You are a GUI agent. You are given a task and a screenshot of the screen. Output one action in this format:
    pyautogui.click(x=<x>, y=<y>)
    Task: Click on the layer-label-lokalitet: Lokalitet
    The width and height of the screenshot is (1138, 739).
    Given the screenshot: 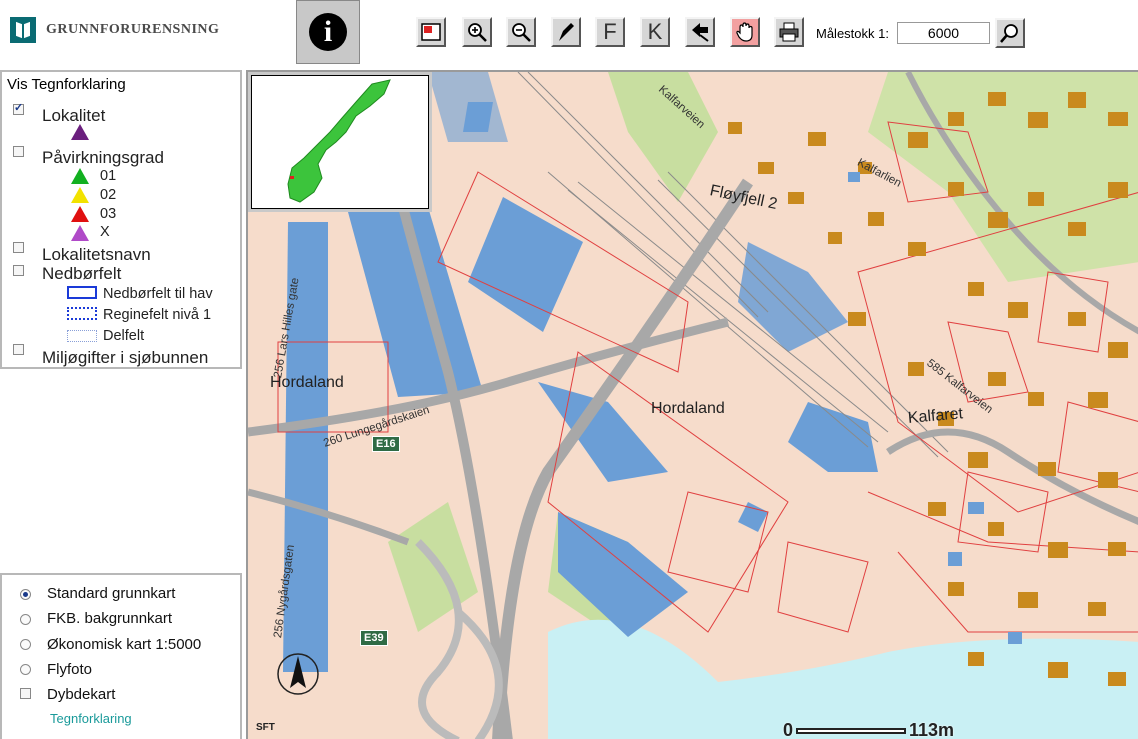 What is the action you would take?
    pyautogui.click(x=74, y=115)
    